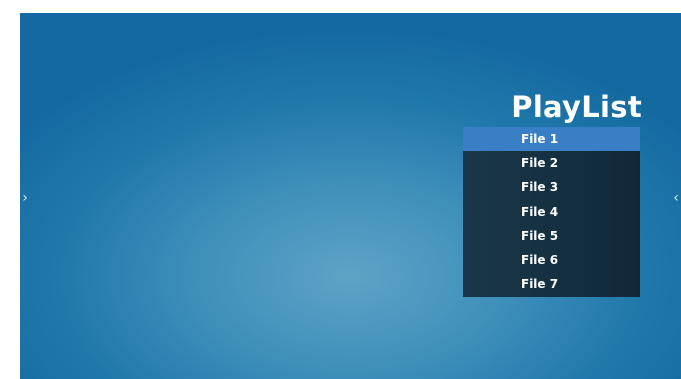  I want to click on chevron-right-icon: ›, so click(25, 198).